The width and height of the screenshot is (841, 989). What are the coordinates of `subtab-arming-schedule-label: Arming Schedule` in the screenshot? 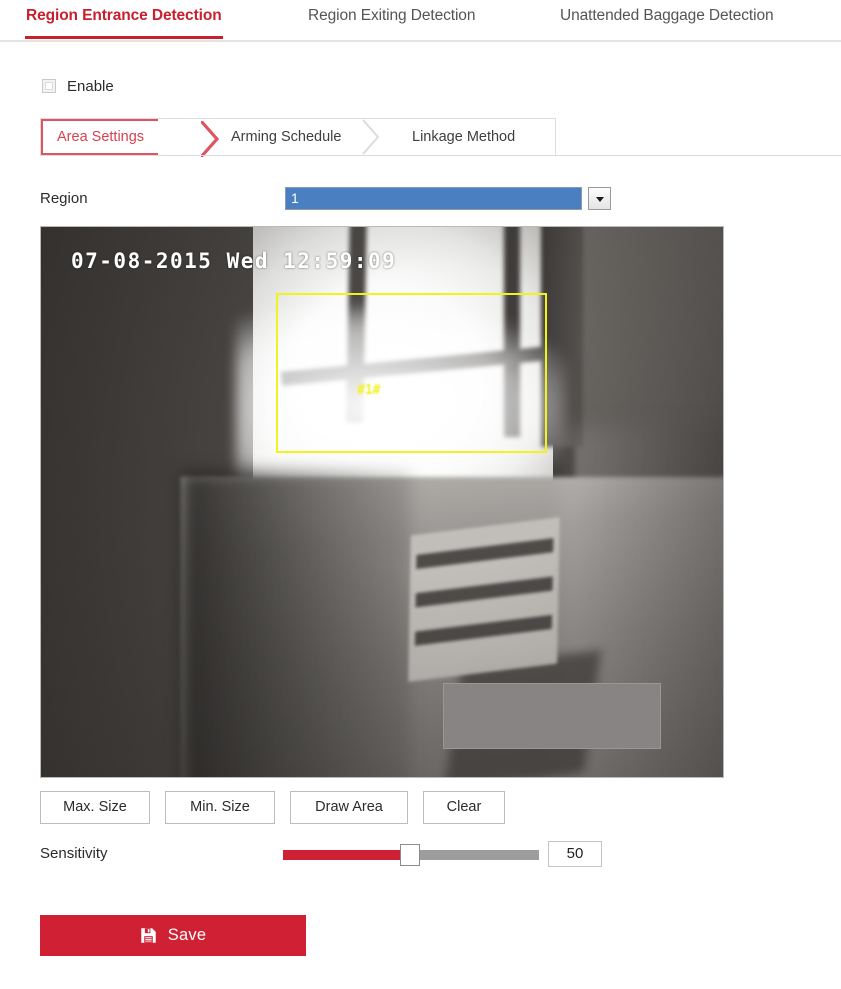 It's located at (286, 137).